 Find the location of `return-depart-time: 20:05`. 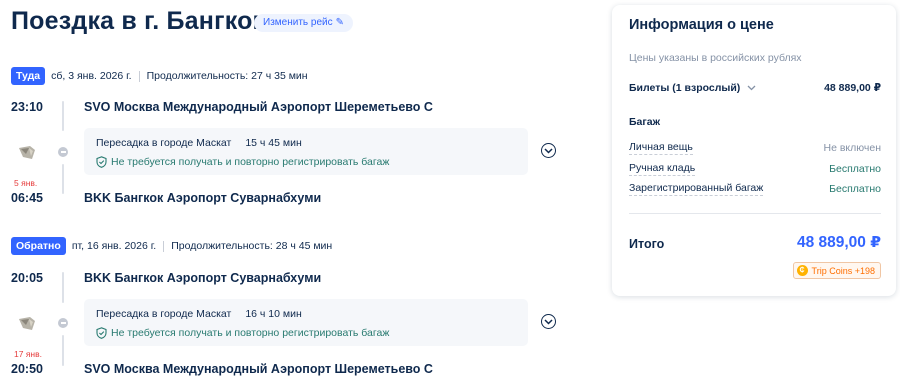

return-depart-time: 20:05 is located at coordinates (27, 278).